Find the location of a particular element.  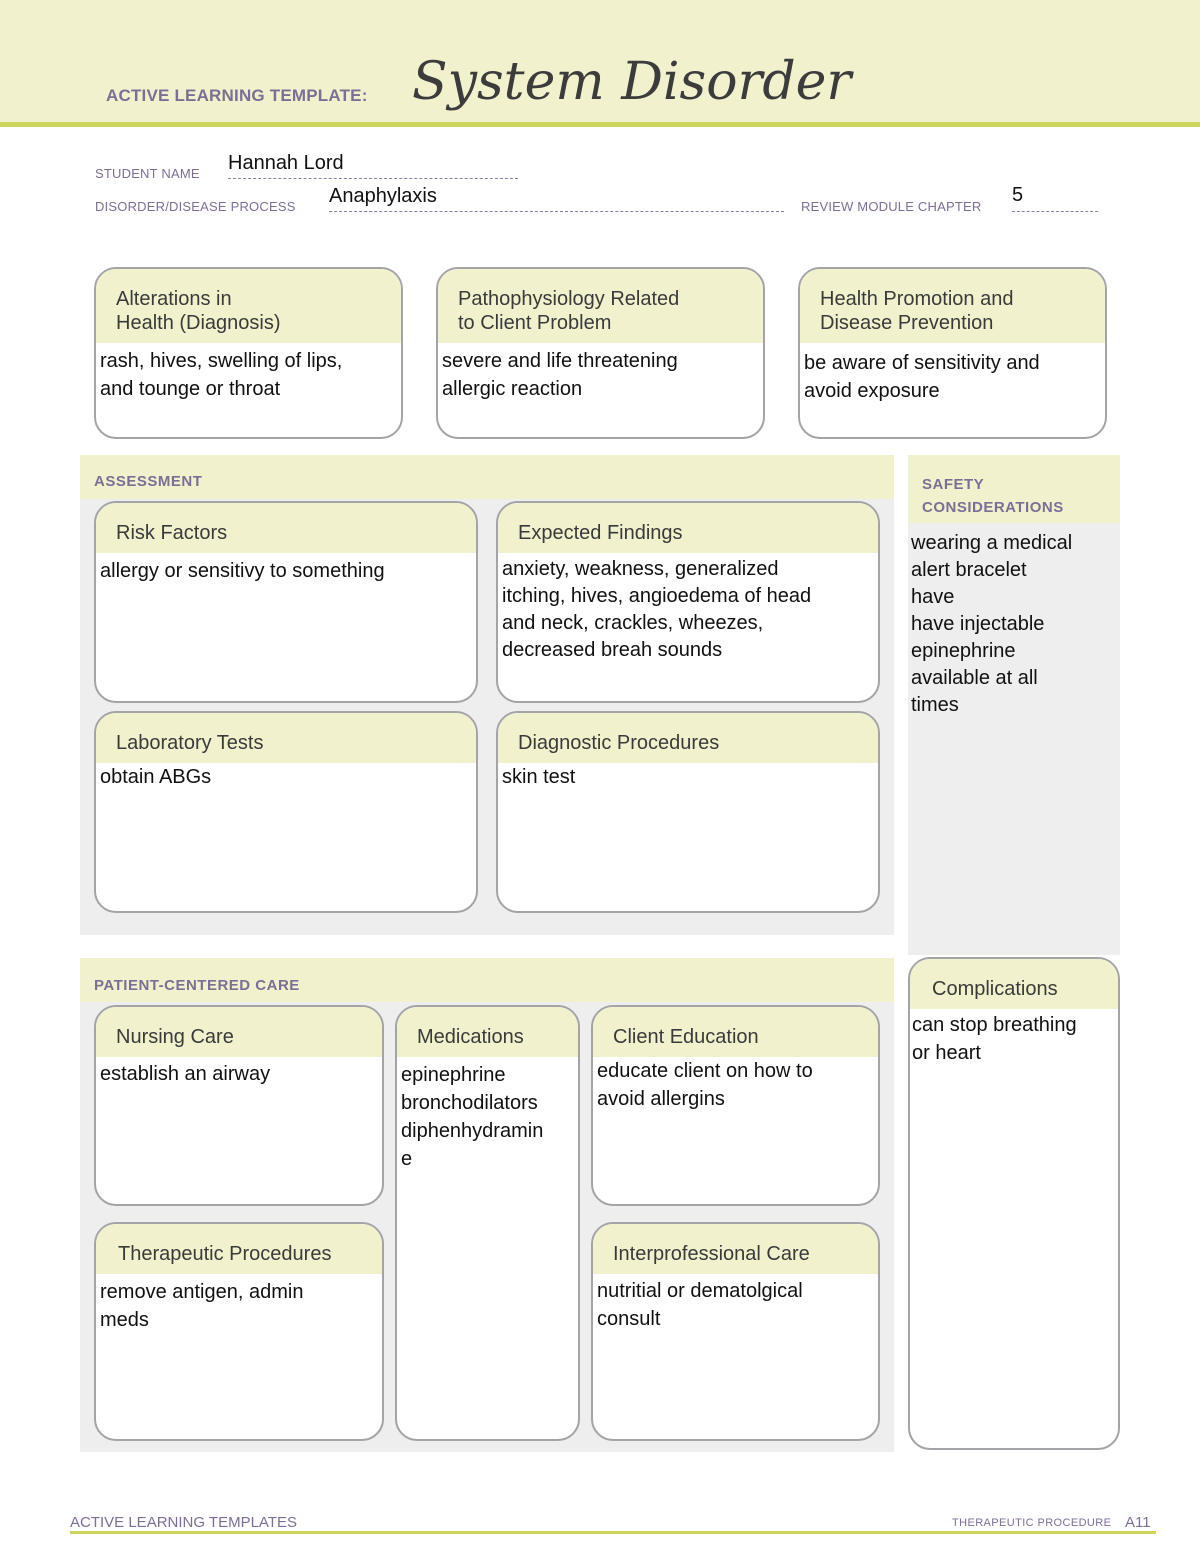

nursing-care-field: establish an airway is located at coordinates (239, 1074).